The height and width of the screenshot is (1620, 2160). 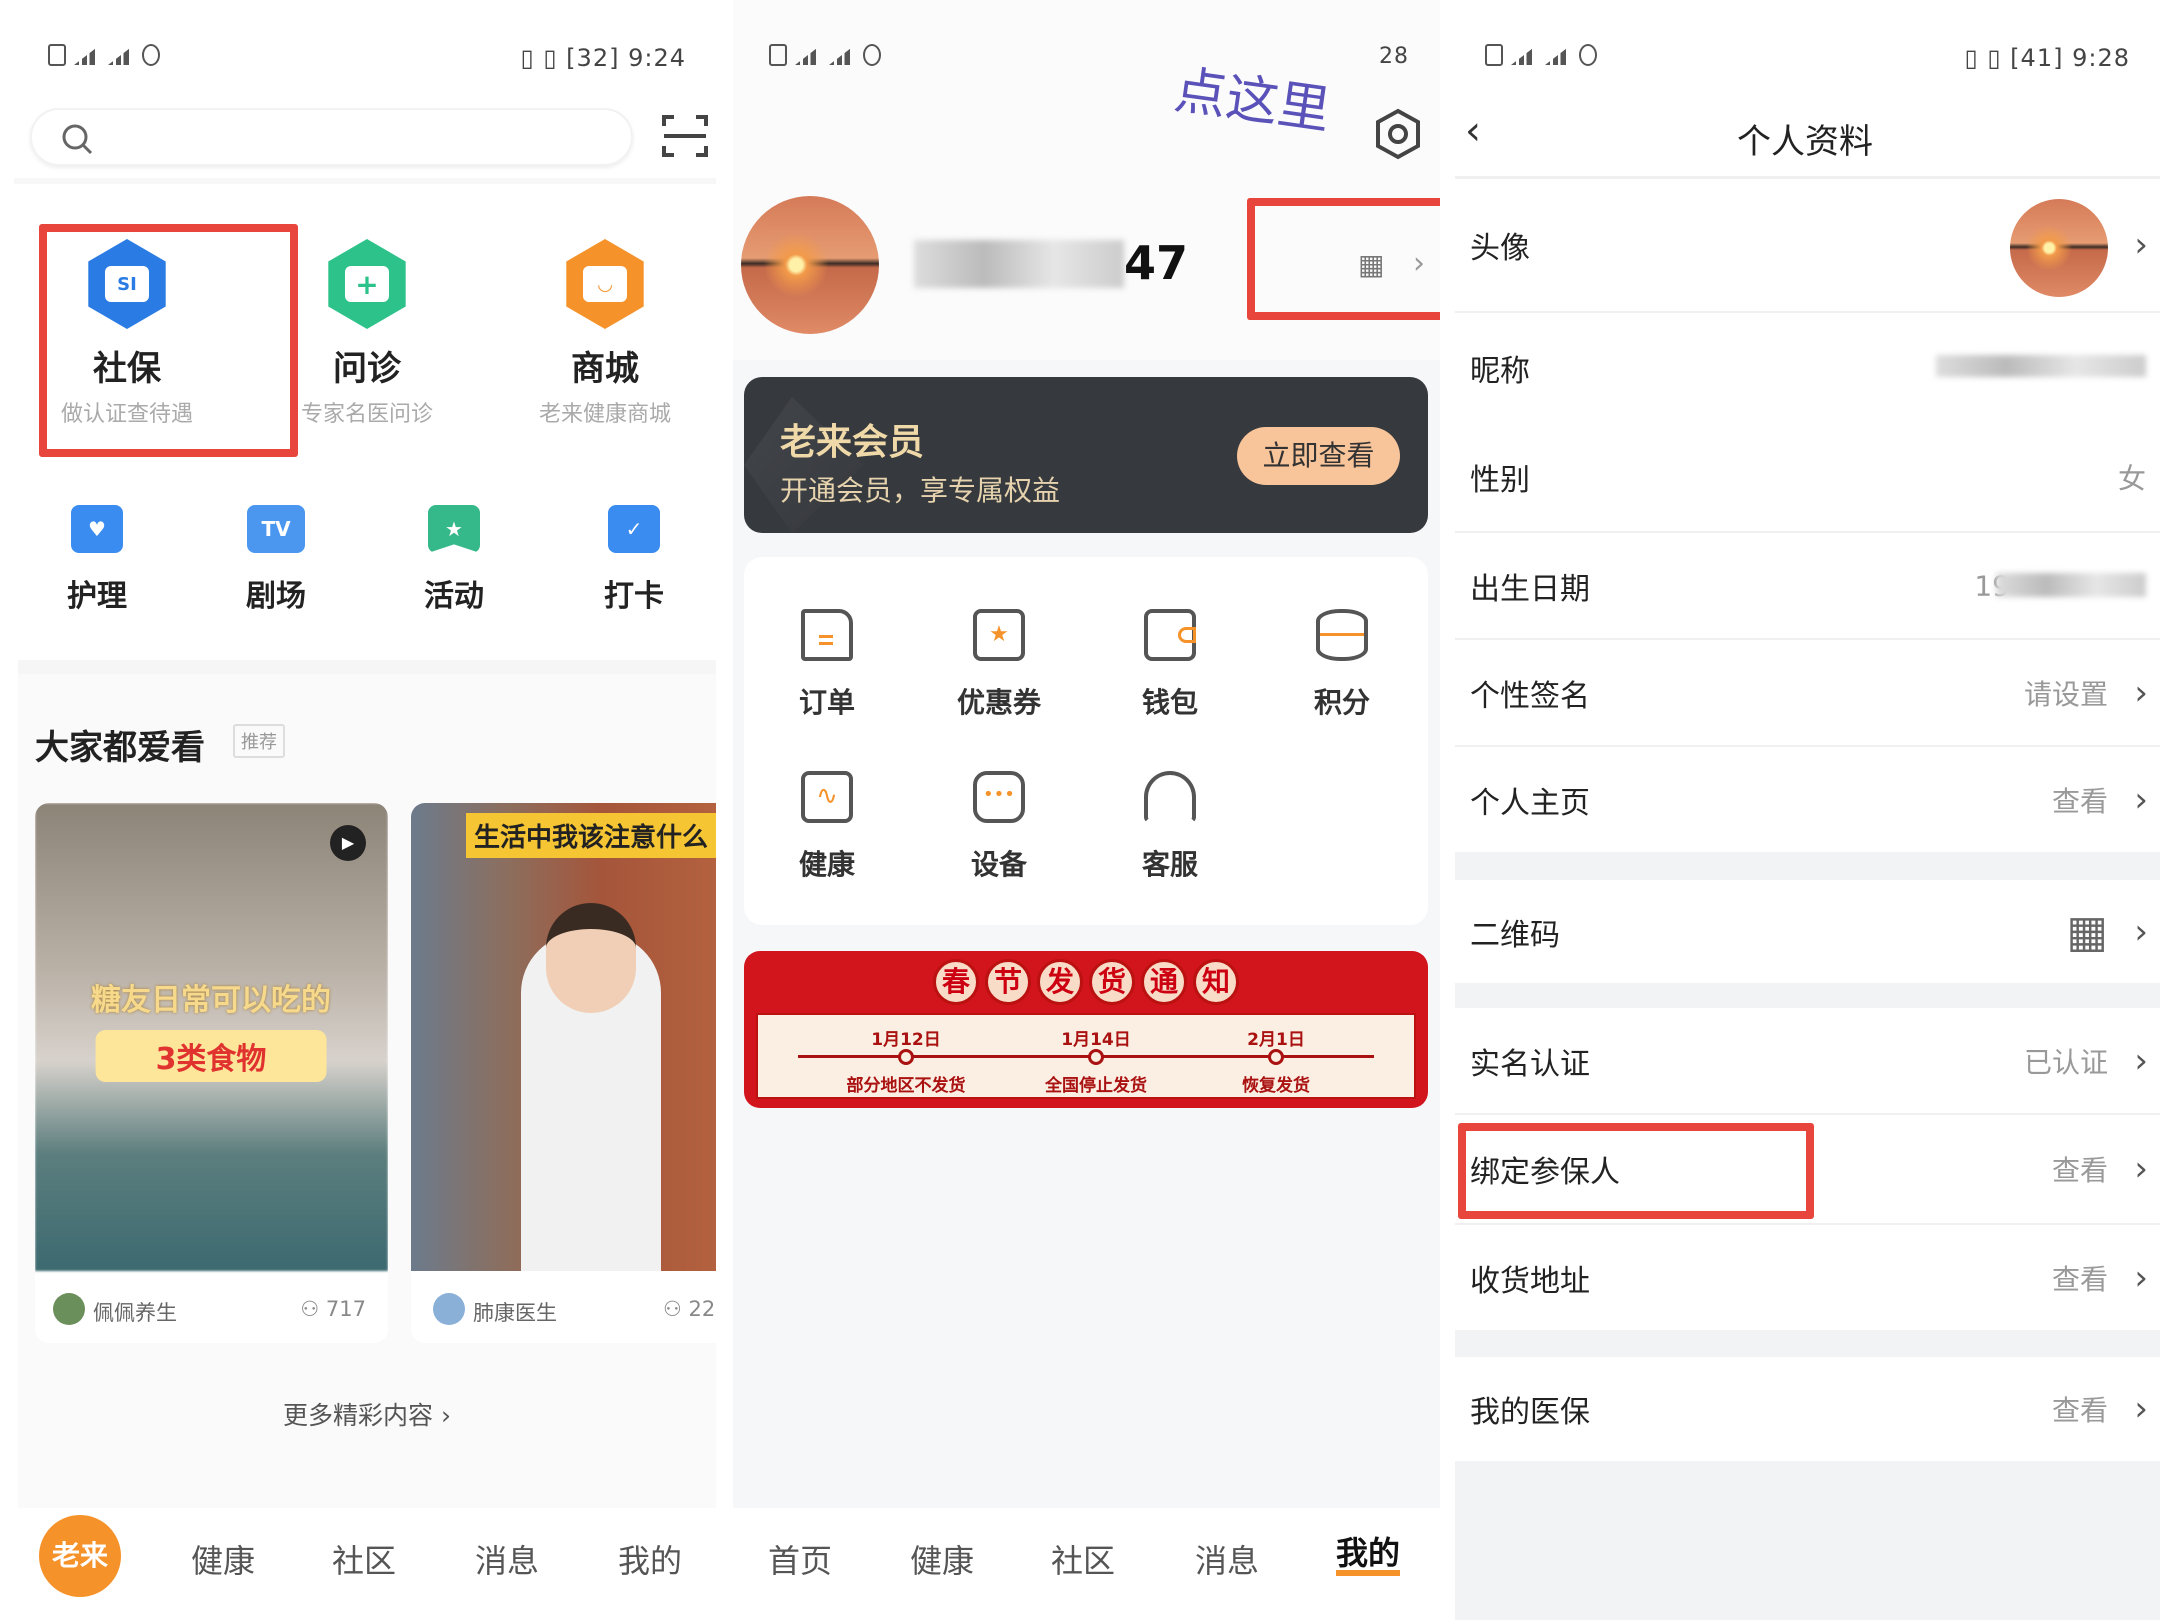 I want to click on row-label: 我的医保, so click(x=1530, y=1412).